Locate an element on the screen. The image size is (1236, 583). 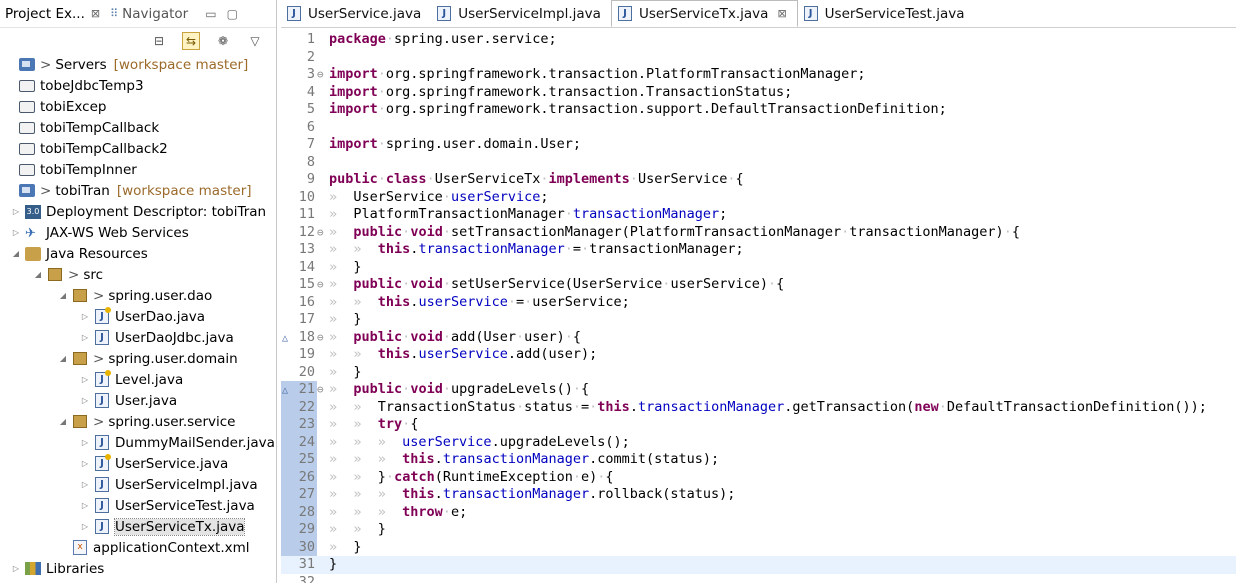
tree-item: ▷ J UserDao.java is located at coordinates (138, 316).